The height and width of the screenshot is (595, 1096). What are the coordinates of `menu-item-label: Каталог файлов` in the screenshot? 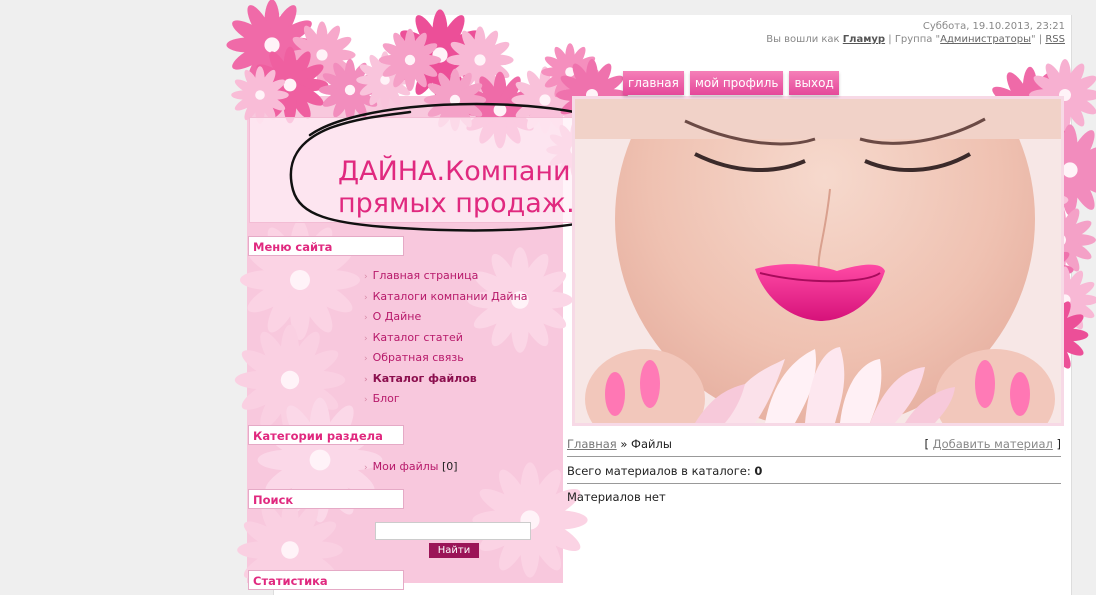 It's located at (424, 378).